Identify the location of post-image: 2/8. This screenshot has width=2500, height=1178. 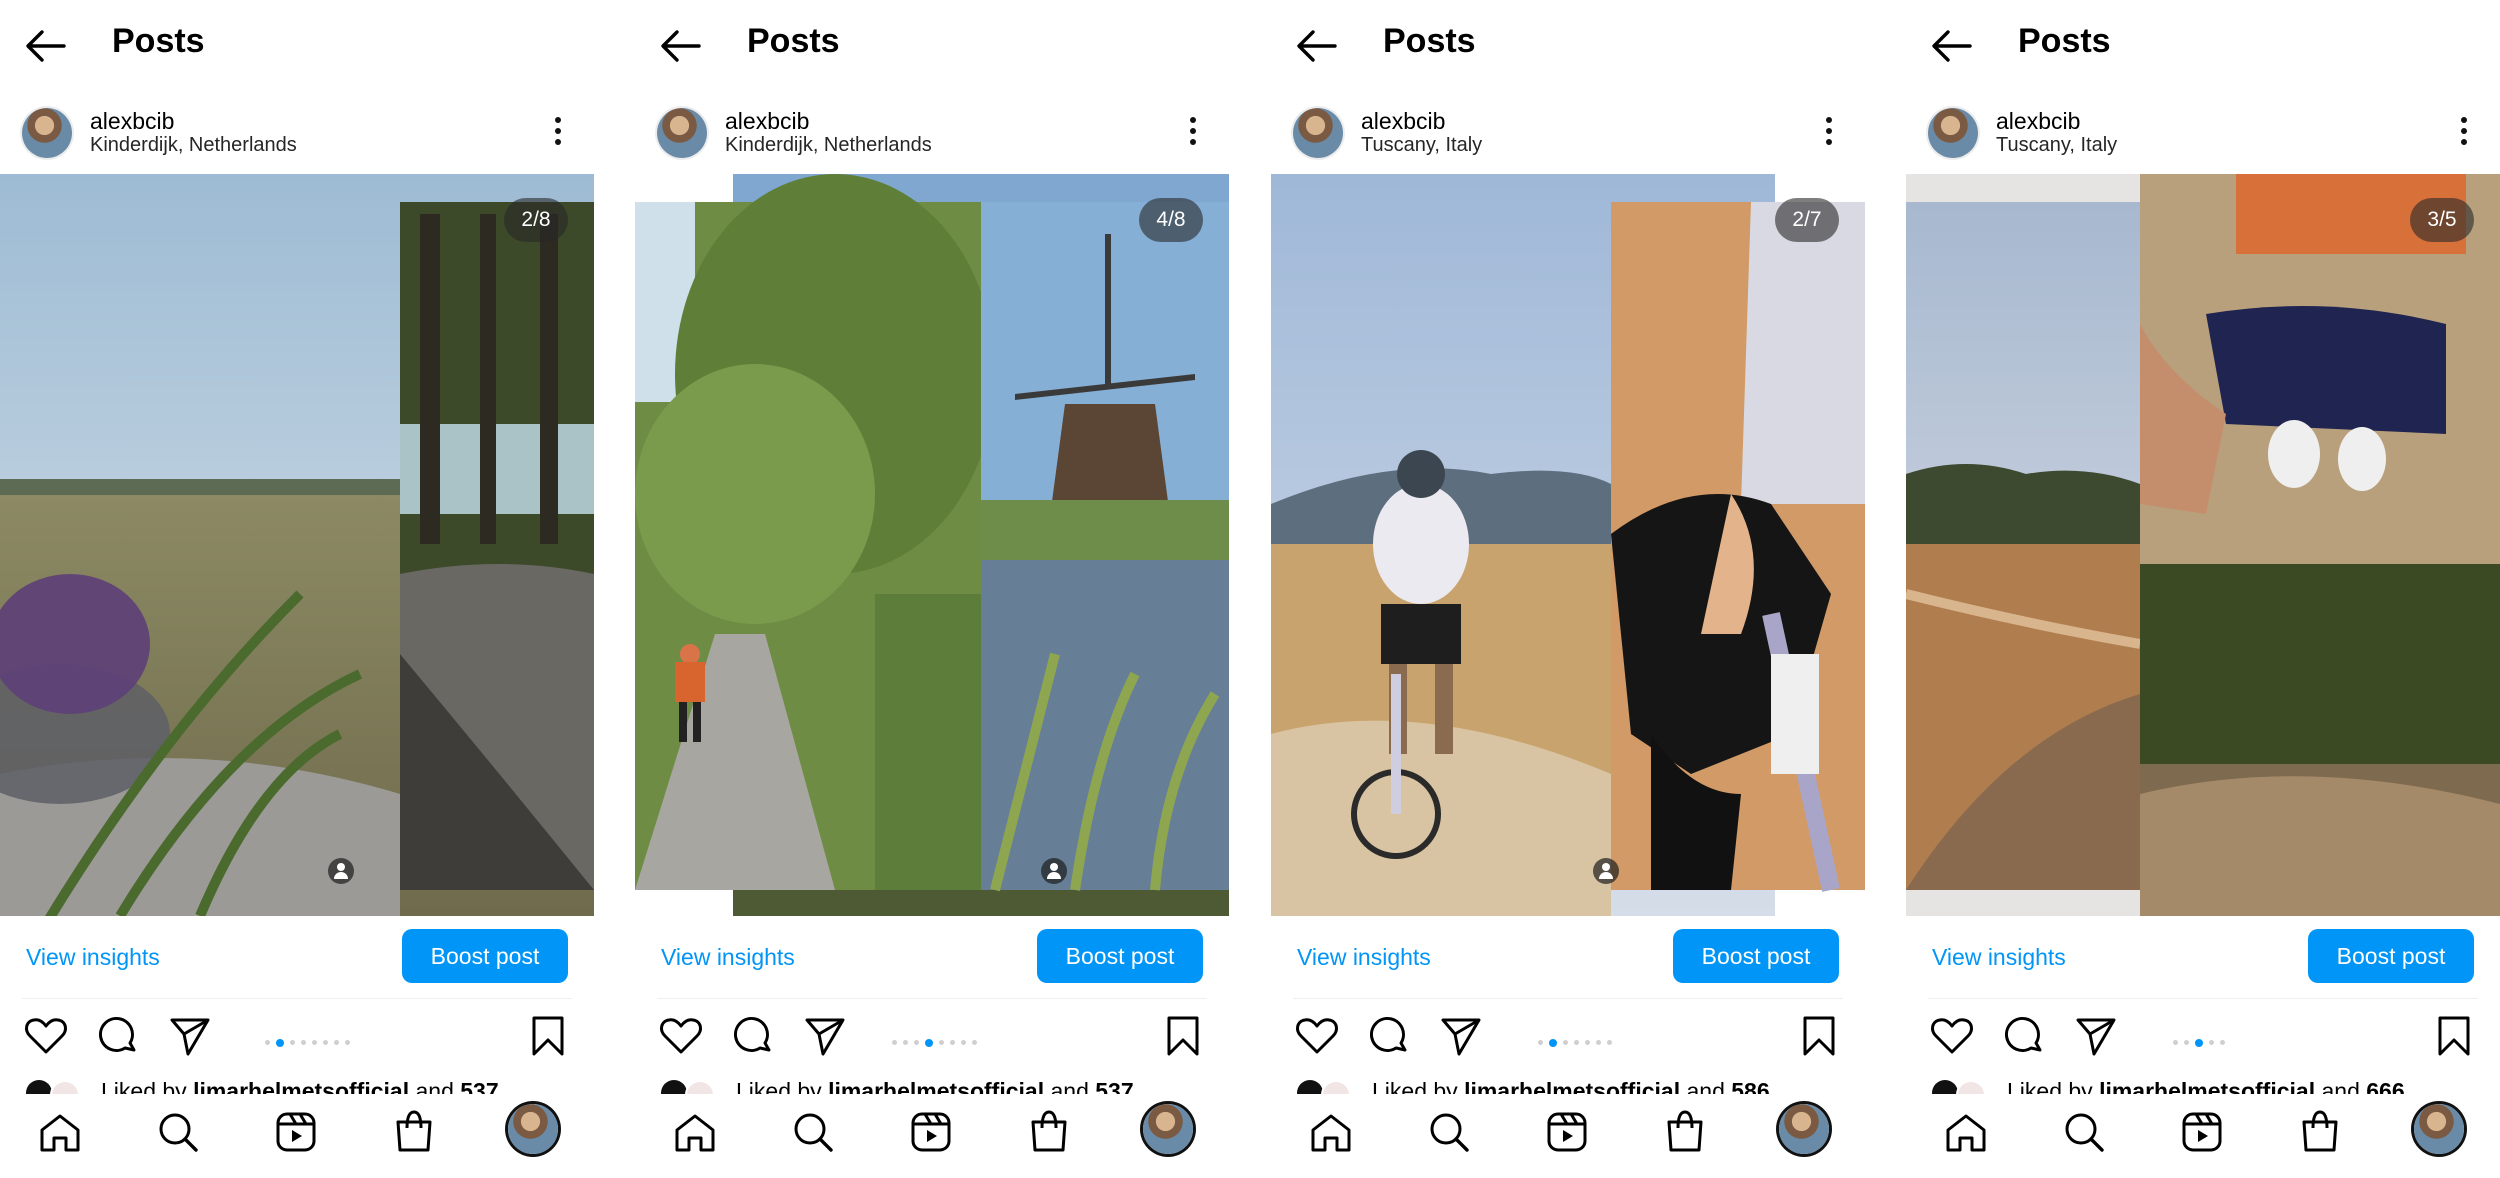
(297, 545).